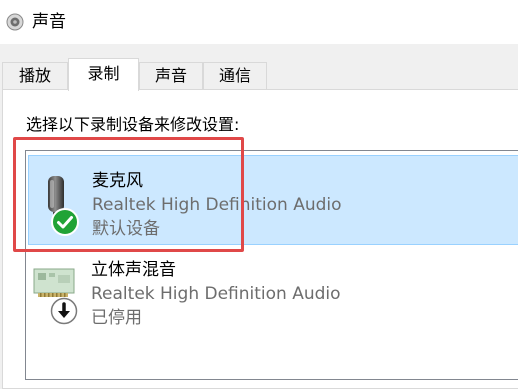 The image size is (518, 389). I want to click on tab-strip: 播放 录制 声音 通信, so click(259, 74).